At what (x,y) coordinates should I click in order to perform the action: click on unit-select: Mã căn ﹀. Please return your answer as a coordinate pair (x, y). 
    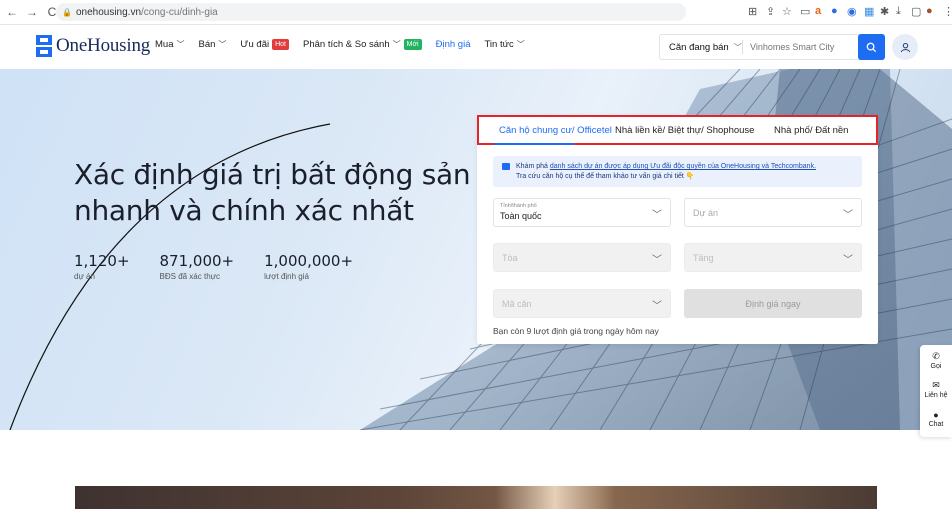
    Looking at the image, I should click on (582, 303).